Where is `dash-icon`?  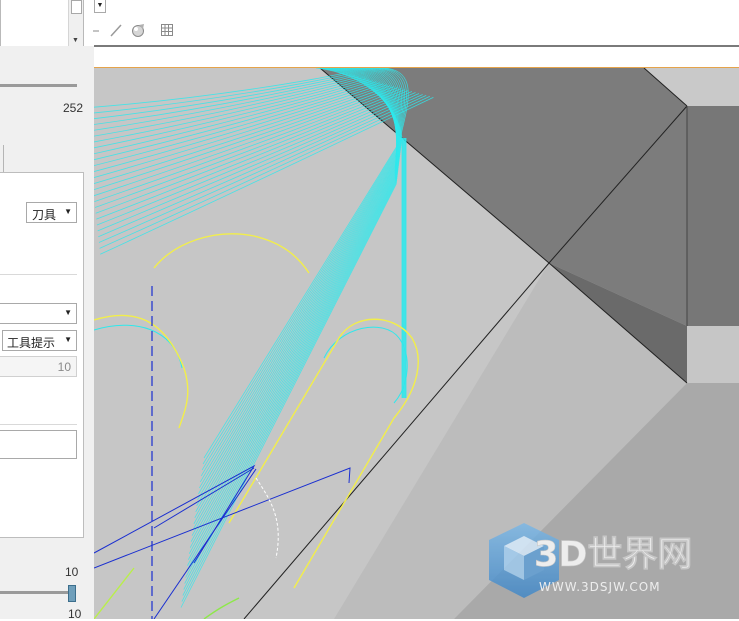
dash-icon is located at coordinates (97, 30).